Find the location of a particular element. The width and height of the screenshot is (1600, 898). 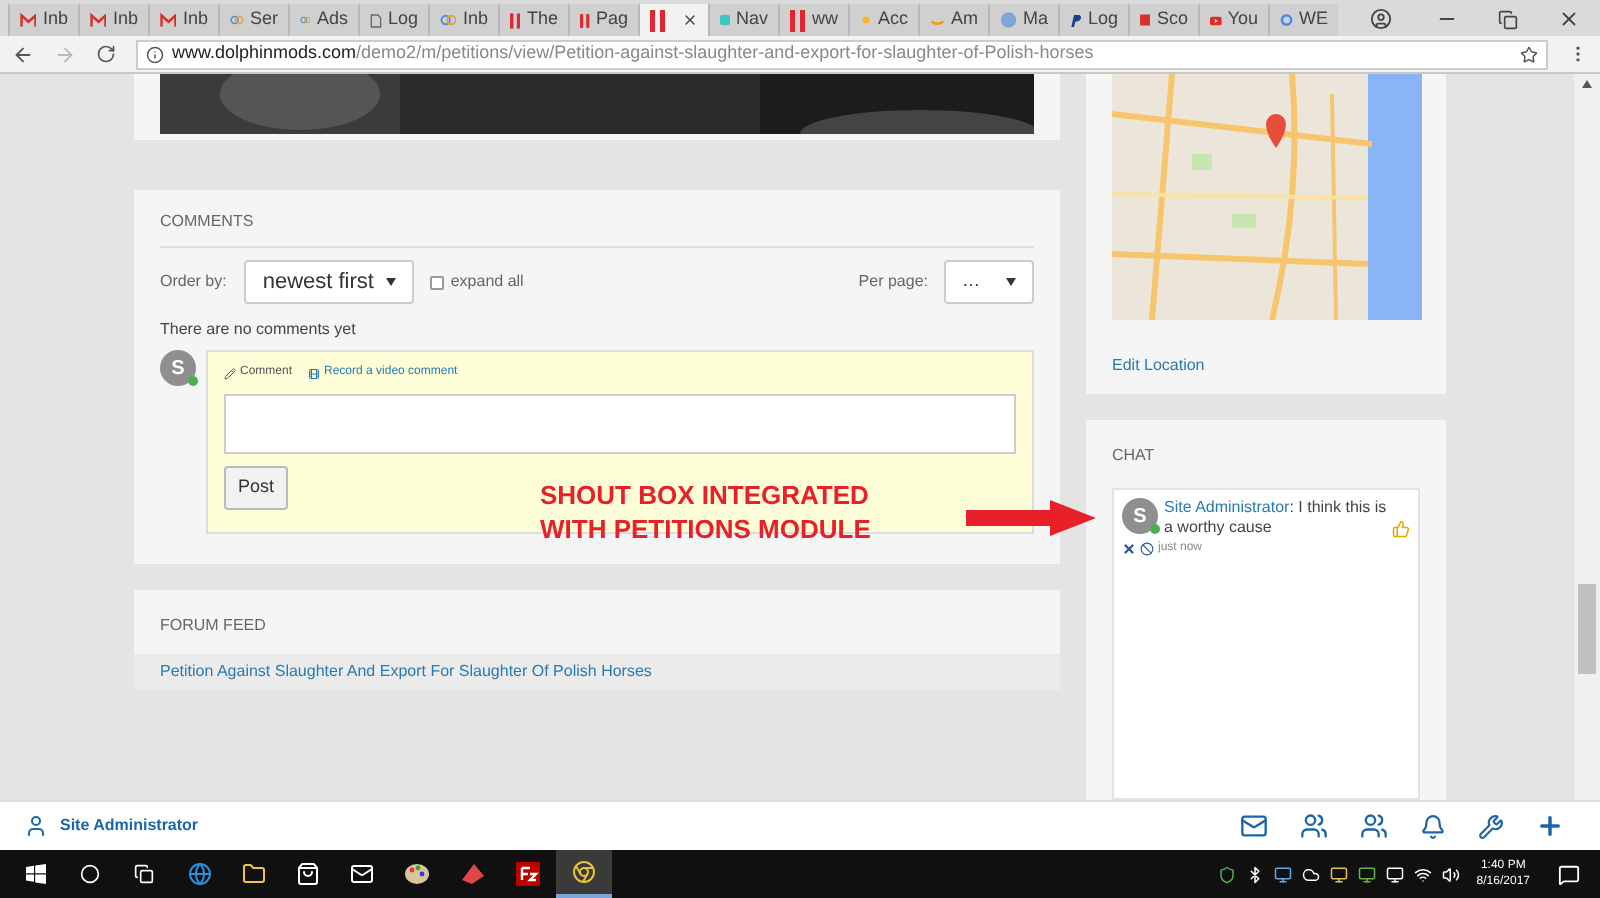

user-name: Site Administrator is located at coordinates (129, 826).